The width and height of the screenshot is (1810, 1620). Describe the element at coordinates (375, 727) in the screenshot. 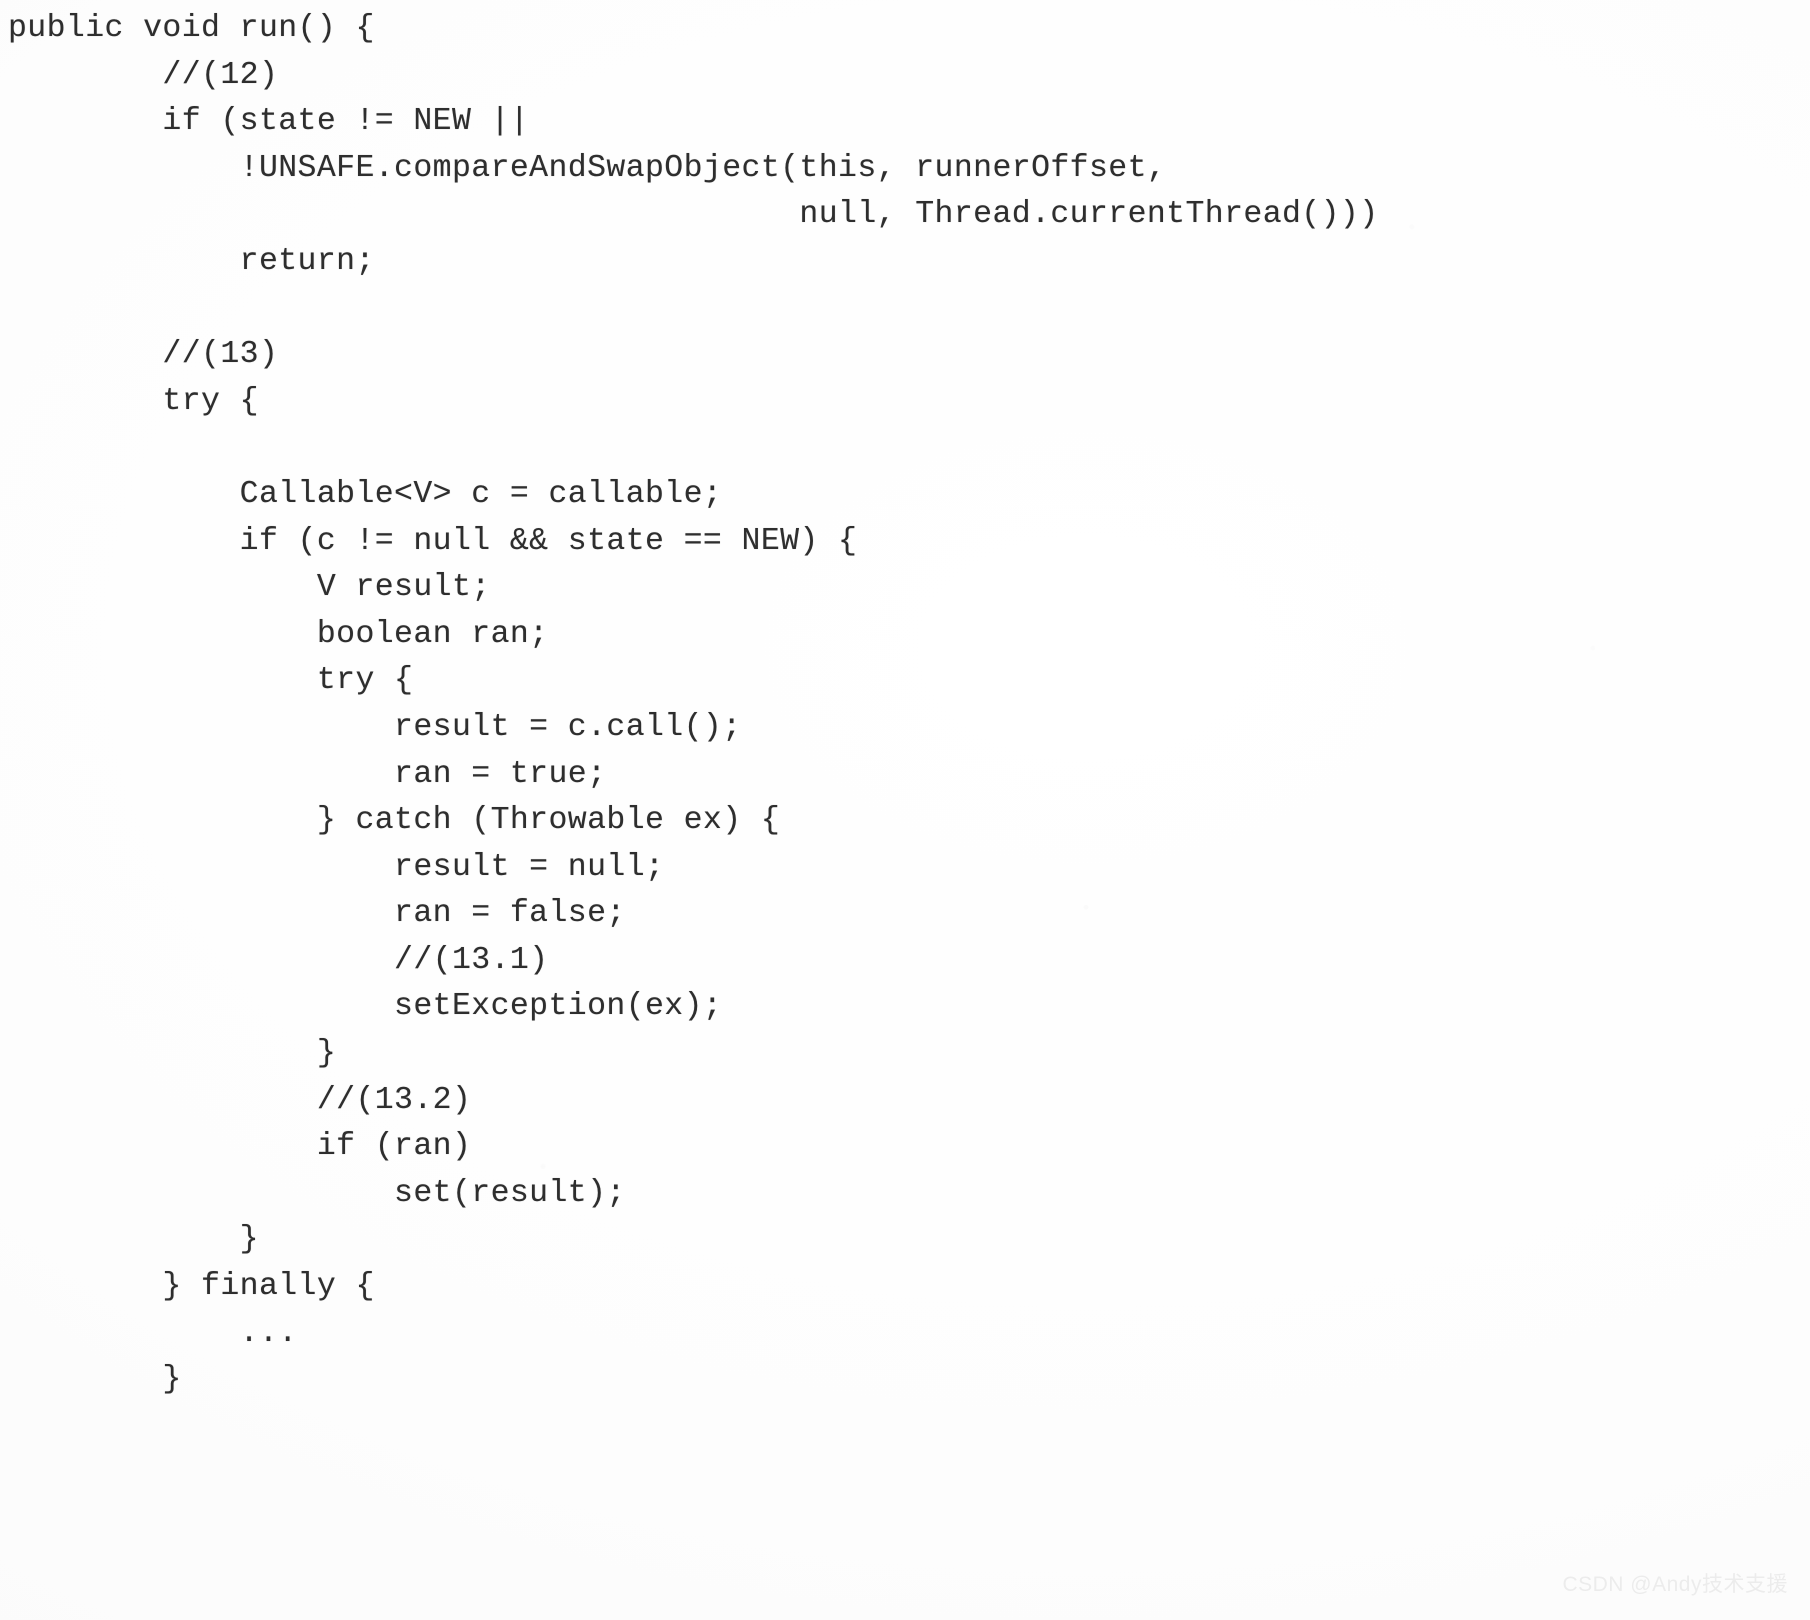

I see `code-line: result = c.call();` at that location.